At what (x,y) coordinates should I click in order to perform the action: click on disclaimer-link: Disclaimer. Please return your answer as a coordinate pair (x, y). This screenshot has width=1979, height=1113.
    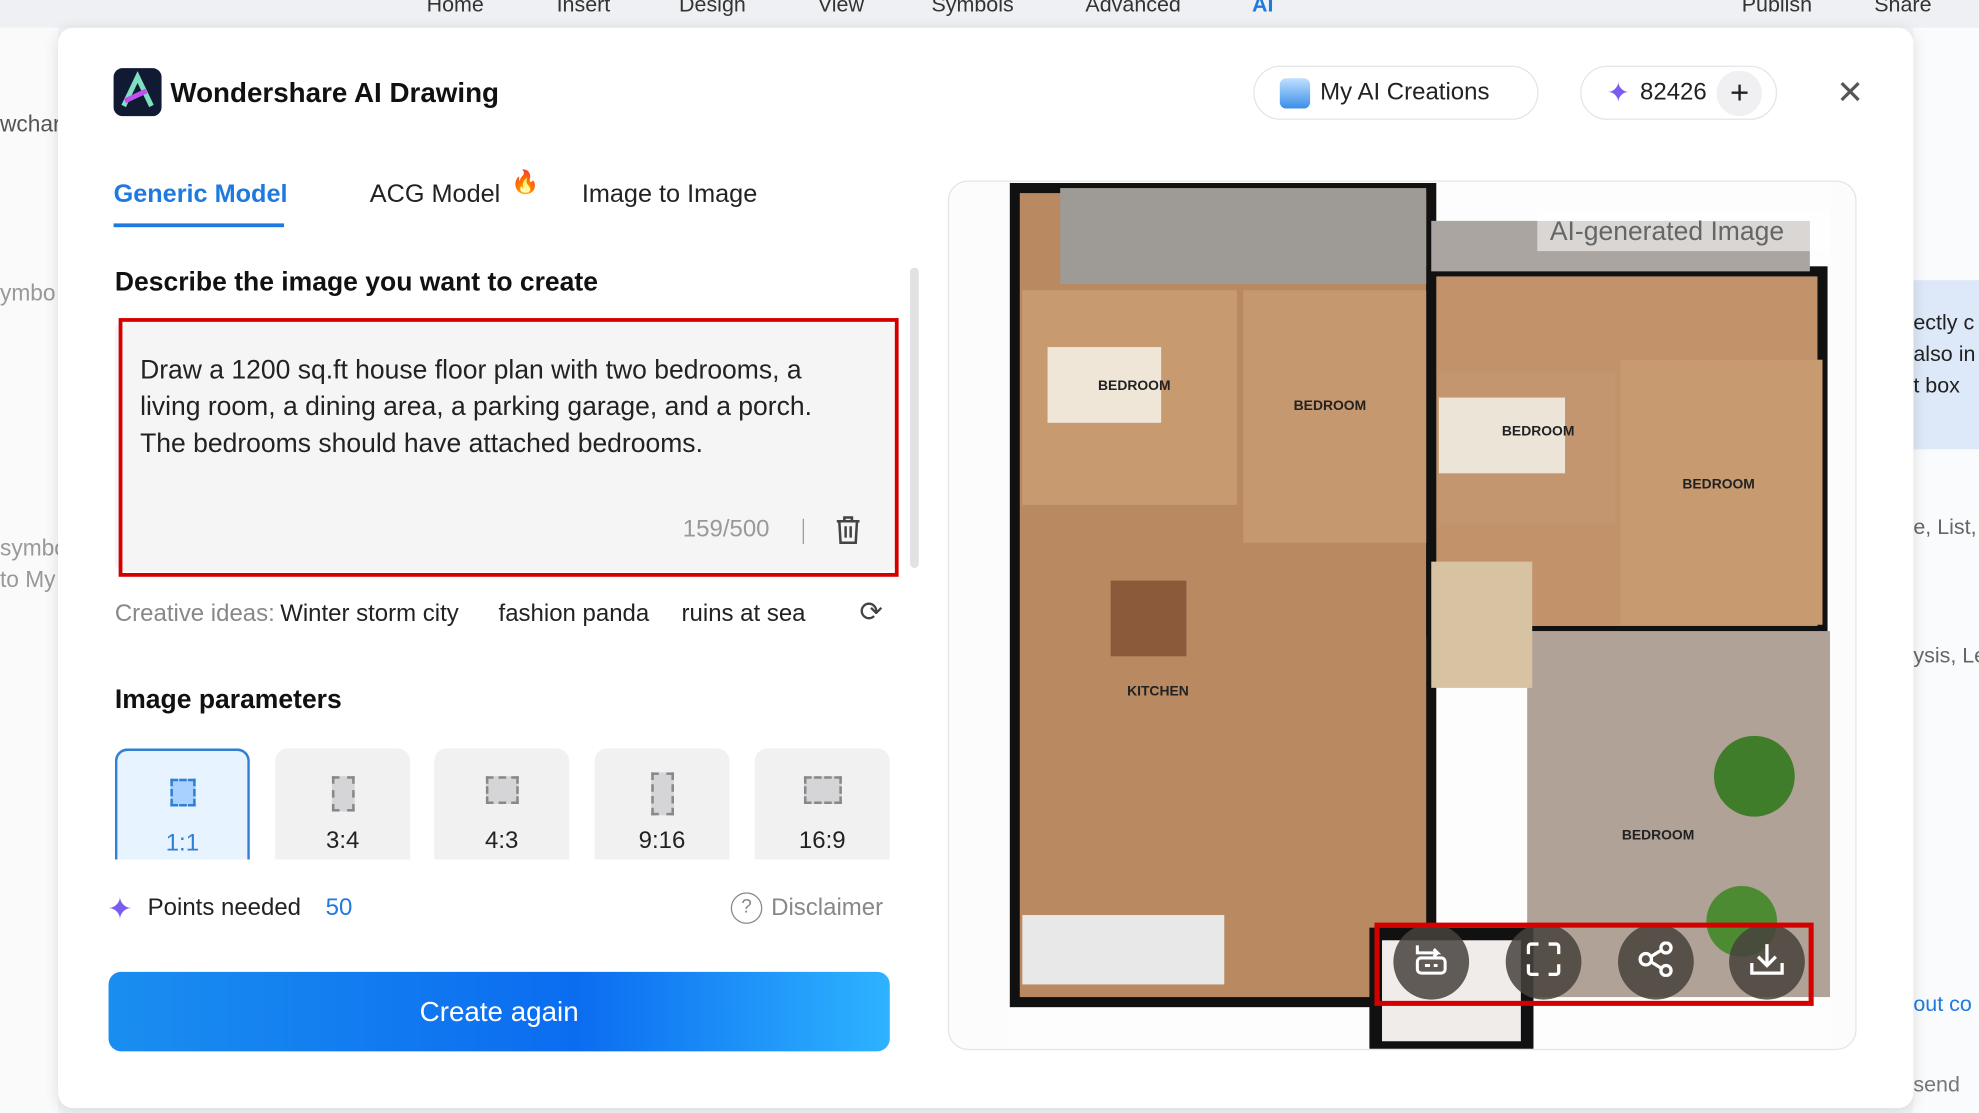
    Looking at the image, I should click on (827, 909).